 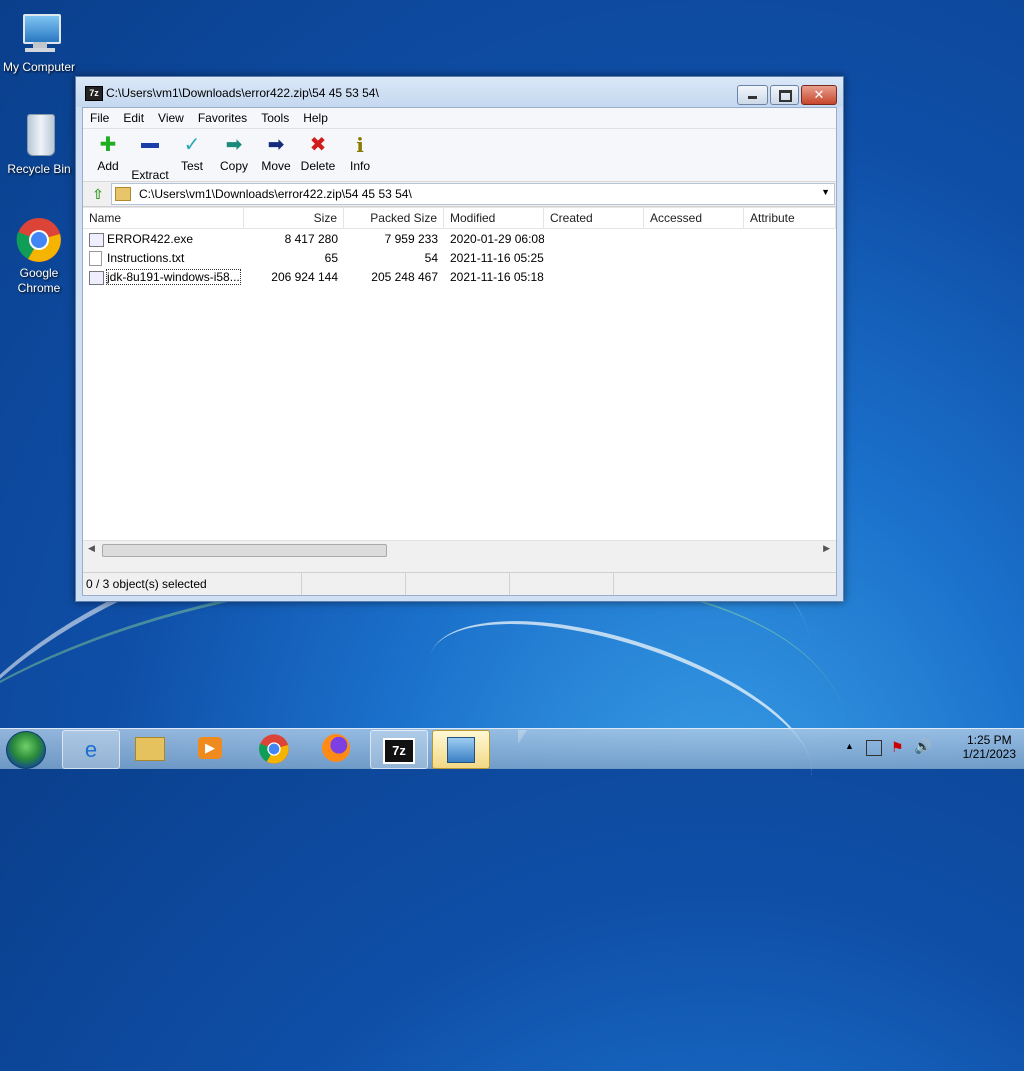 I want to click on recycle-bin-icon, so click(x=39, y=136).